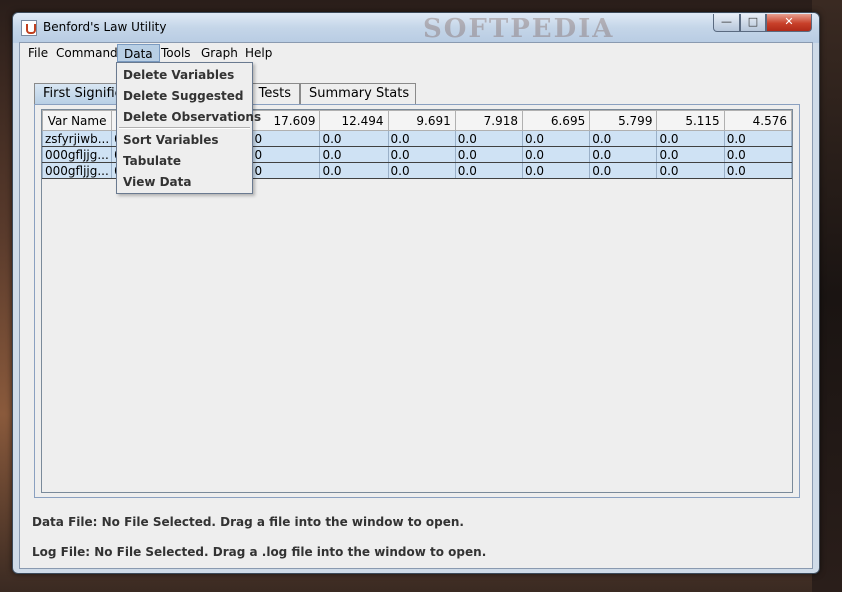  I want to click on column-header: 12.494, so click(354, 120).